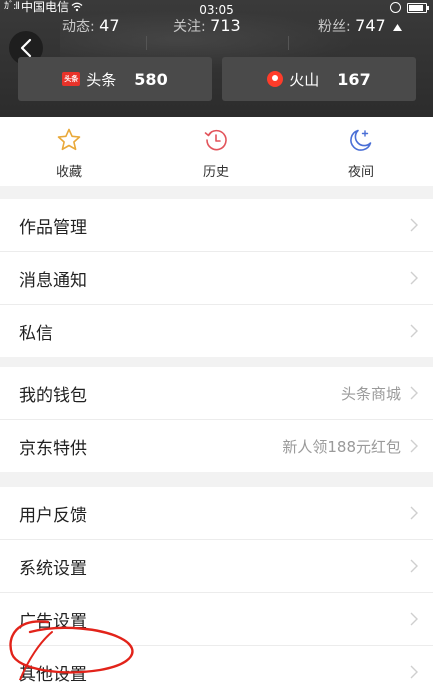  Describe the element at coordinates (354, 79) in the screenshot. I see `platform-huoshan-count: 167` at that location.